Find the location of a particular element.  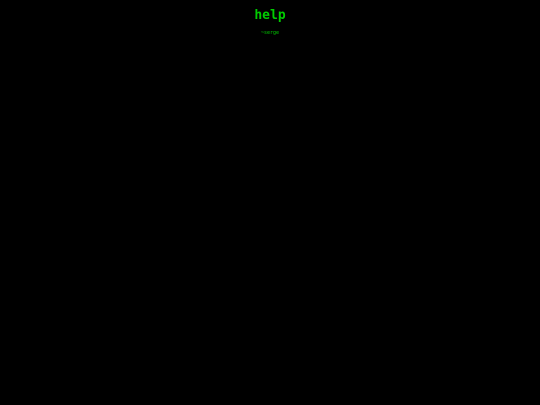

intro-paragraph is located at coordinates (270, 48).